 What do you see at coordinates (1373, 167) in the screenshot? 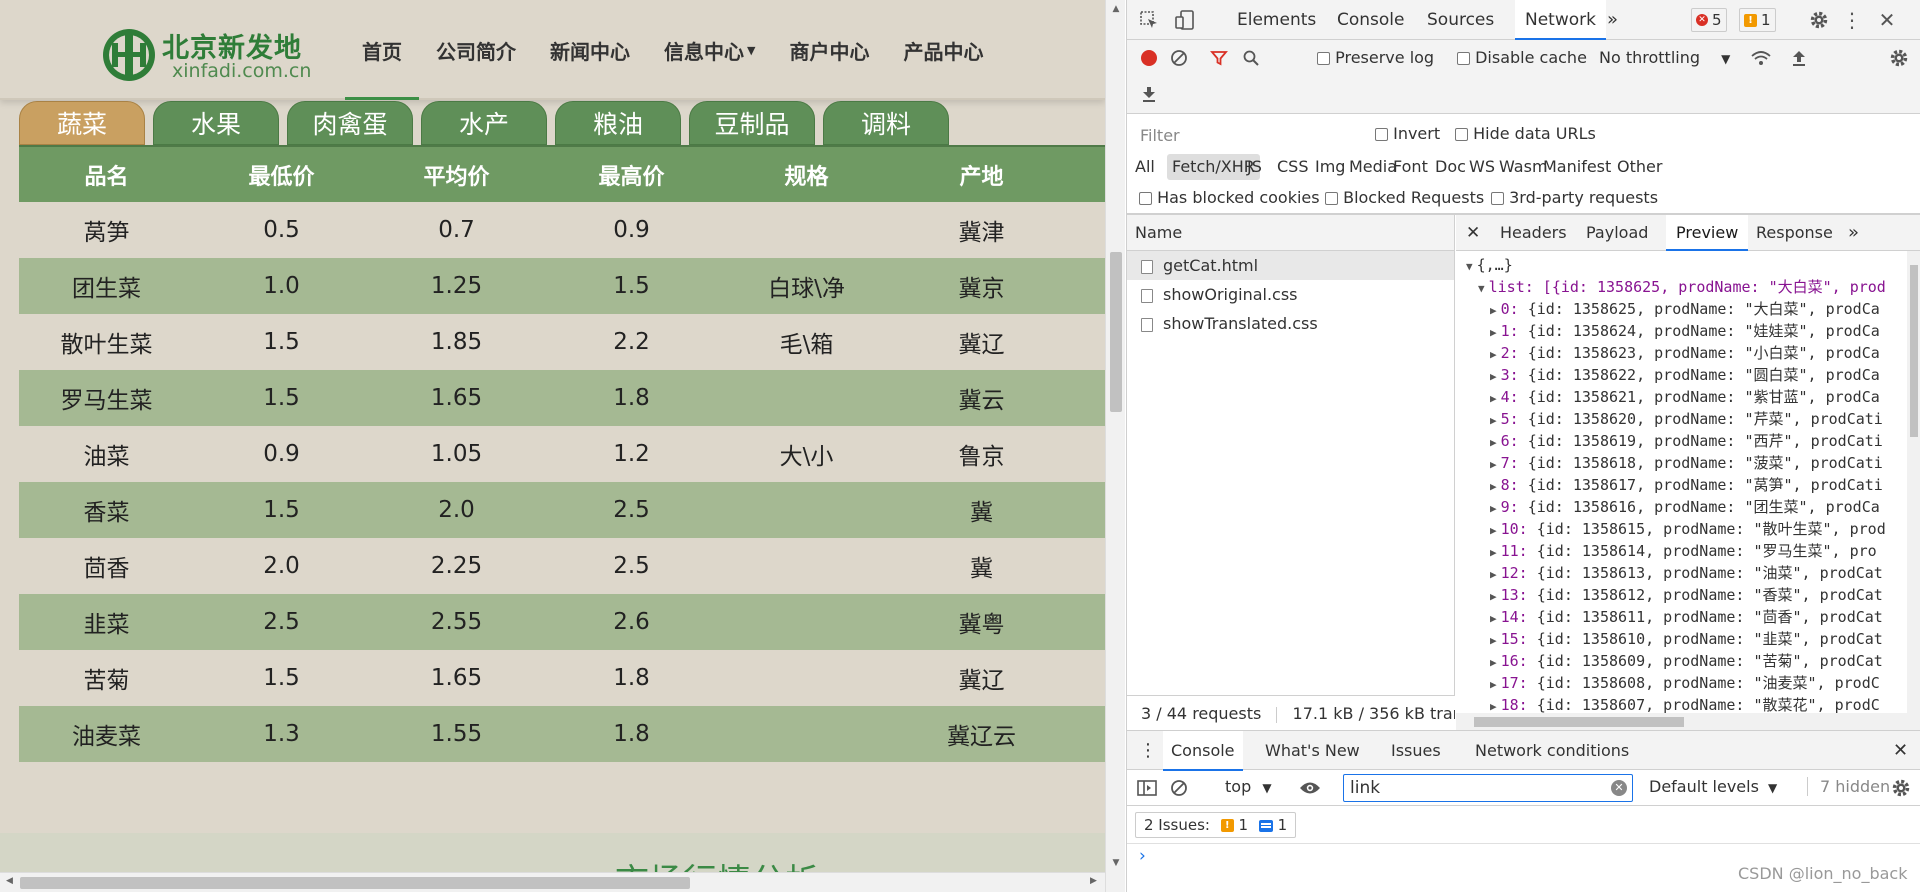
I see `type-filter-media: Media` at bounding box center [1373, 167].